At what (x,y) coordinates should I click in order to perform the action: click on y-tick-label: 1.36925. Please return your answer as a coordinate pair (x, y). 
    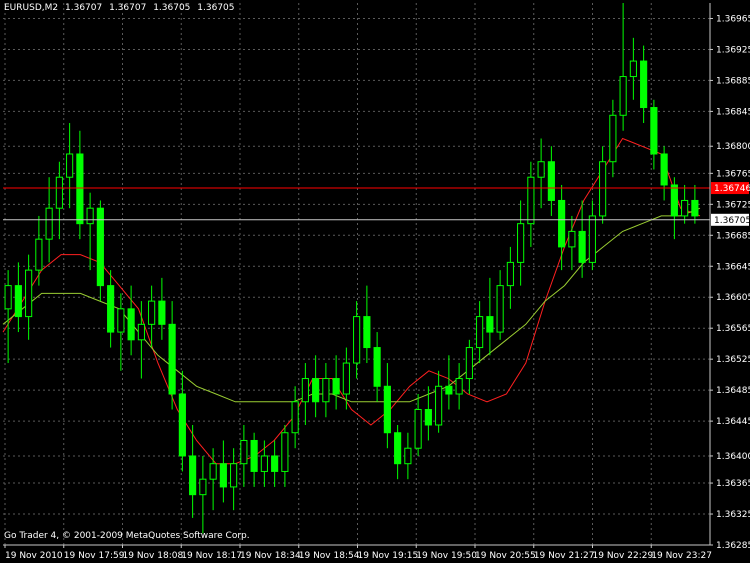
    Looking at the image, I should click on (733, 50).